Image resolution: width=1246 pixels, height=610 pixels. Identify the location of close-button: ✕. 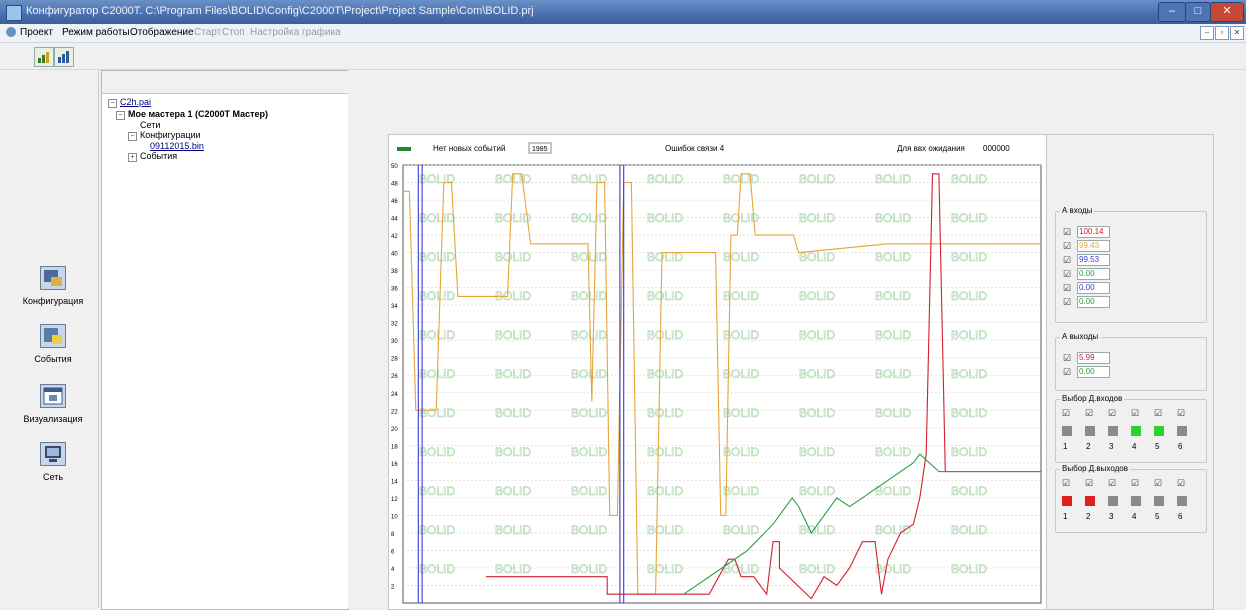
(1227, 12).